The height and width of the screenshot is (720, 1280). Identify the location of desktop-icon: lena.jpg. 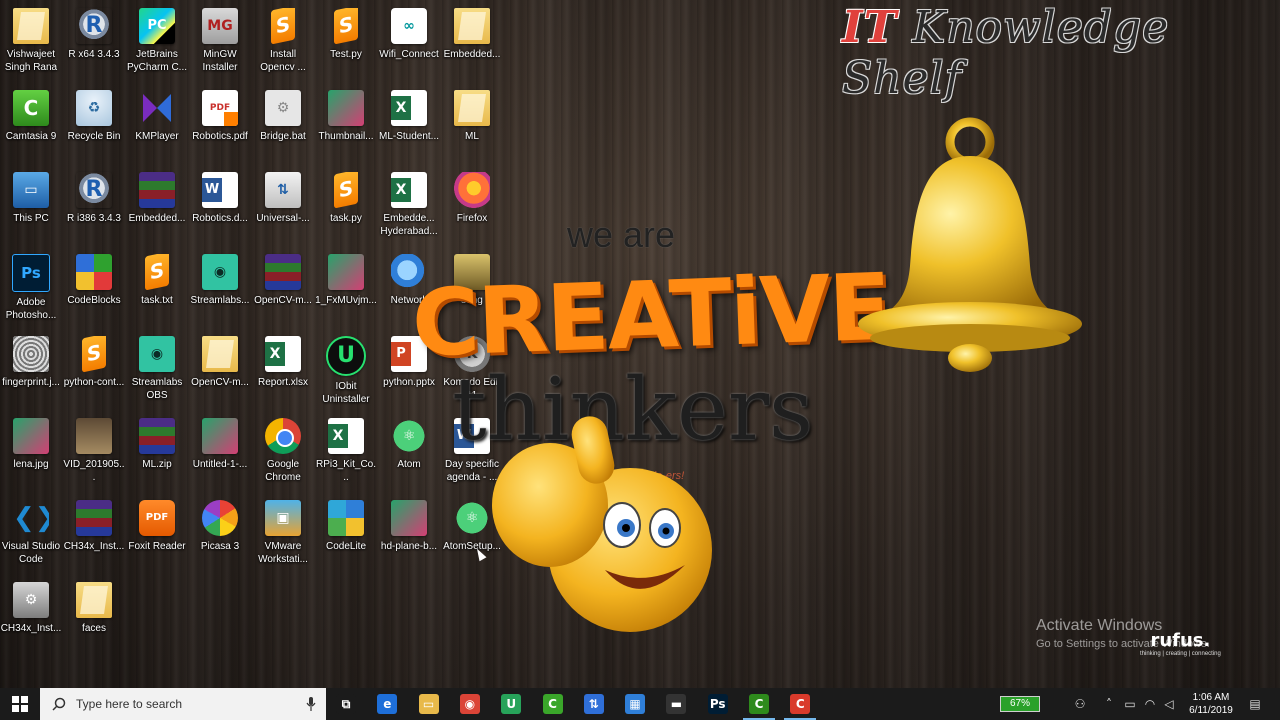
(31, 454).